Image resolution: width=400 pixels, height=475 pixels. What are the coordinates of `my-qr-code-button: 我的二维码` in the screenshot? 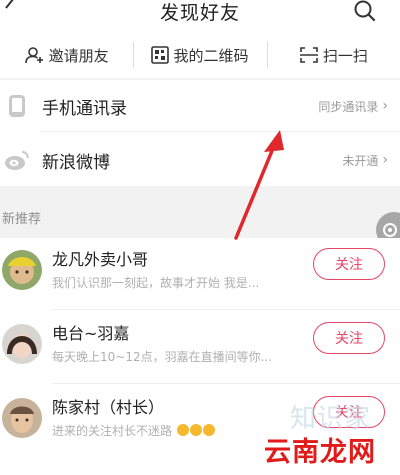 It's located at (199, 55).